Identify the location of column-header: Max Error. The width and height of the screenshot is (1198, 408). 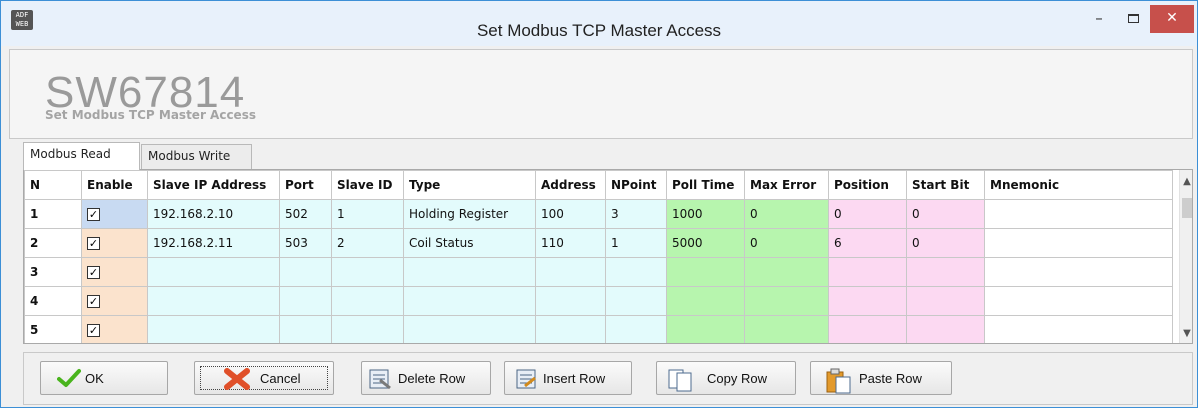
(786, 185).